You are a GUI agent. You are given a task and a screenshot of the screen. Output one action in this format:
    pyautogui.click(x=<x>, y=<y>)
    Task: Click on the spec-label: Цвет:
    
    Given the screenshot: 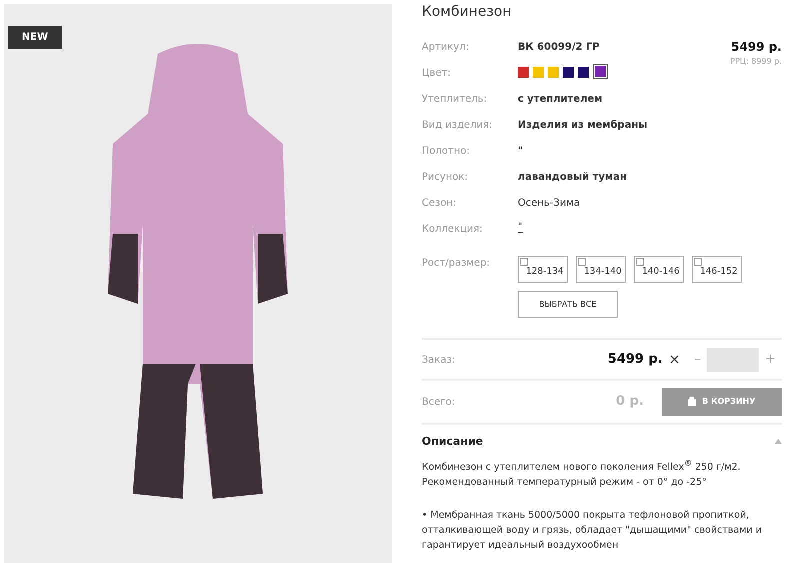 What is the action you would take?
    pyautogui.click(x=437, y=73)
    